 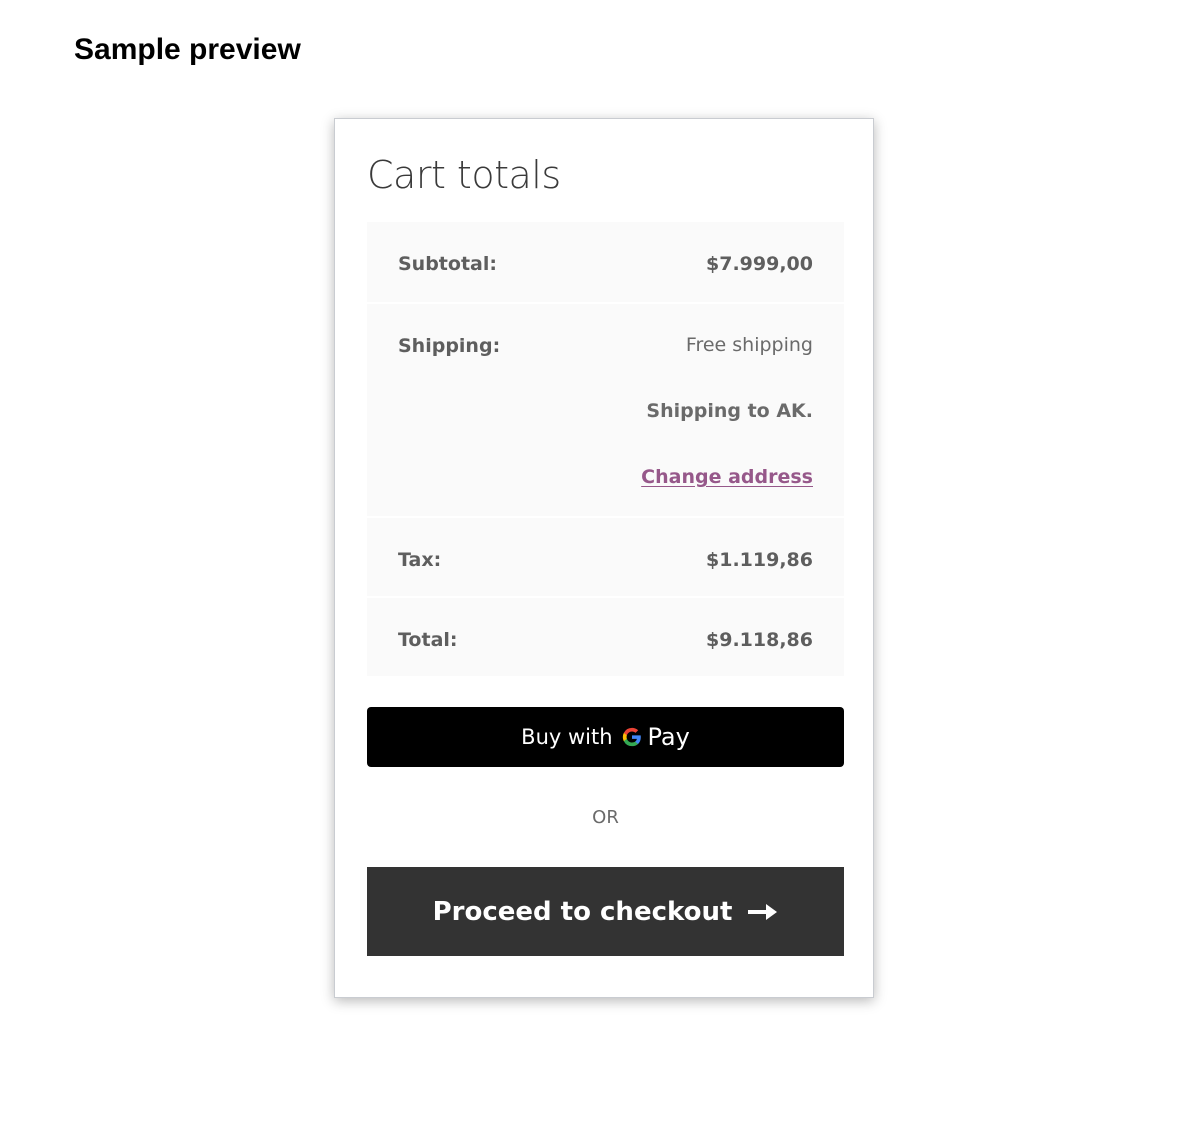 I want to click on page-heading: Sample preview, so click(x=187, y=49).